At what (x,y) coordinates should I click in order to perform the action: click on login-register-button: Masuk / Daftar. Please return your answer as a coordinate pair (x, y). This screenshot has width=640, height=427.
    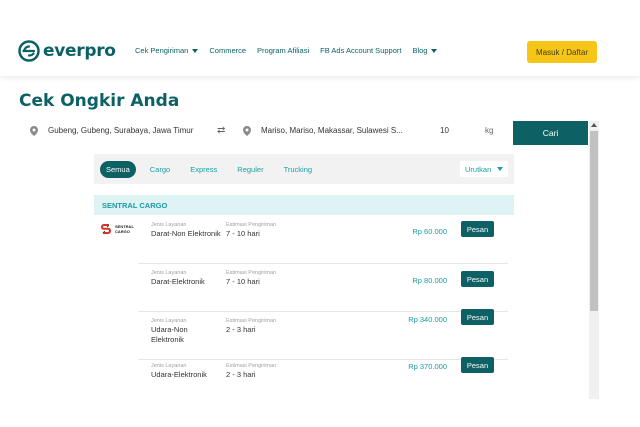
    Looking at the image, I should click on (562, 52).